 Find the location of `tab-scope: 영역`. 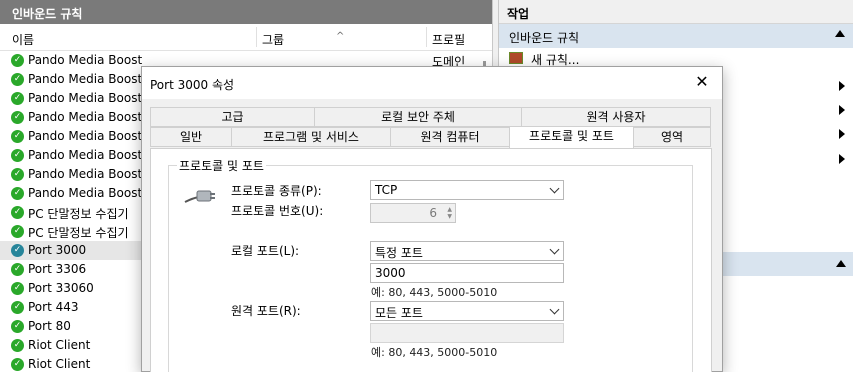

tab-scope: 영역 is located at coordinates (672, 137).